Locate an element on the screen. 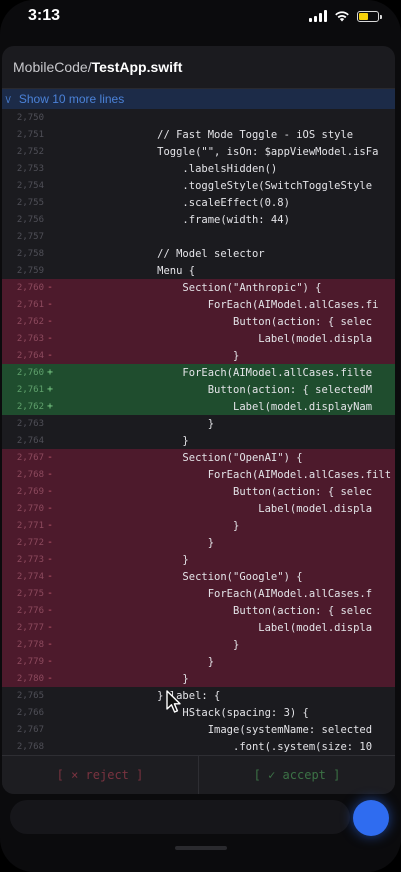 The image size is (401, 872). background-chat-bar is located at coordinates (200, 833).